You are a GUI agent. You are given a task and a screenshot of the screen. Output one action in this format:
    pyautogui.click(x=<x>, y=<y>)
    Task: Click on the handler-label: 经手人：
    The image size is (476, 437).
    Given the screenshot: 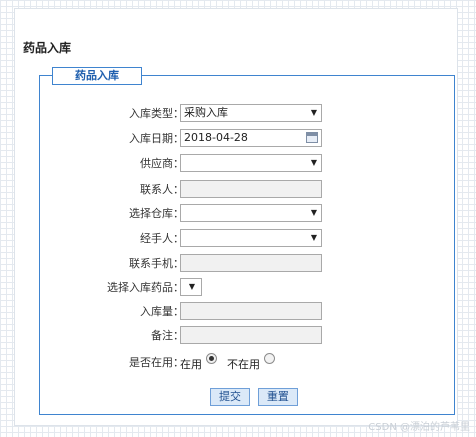 What is the action you would take?
    pyautogui.click(x=162, y=238)
    